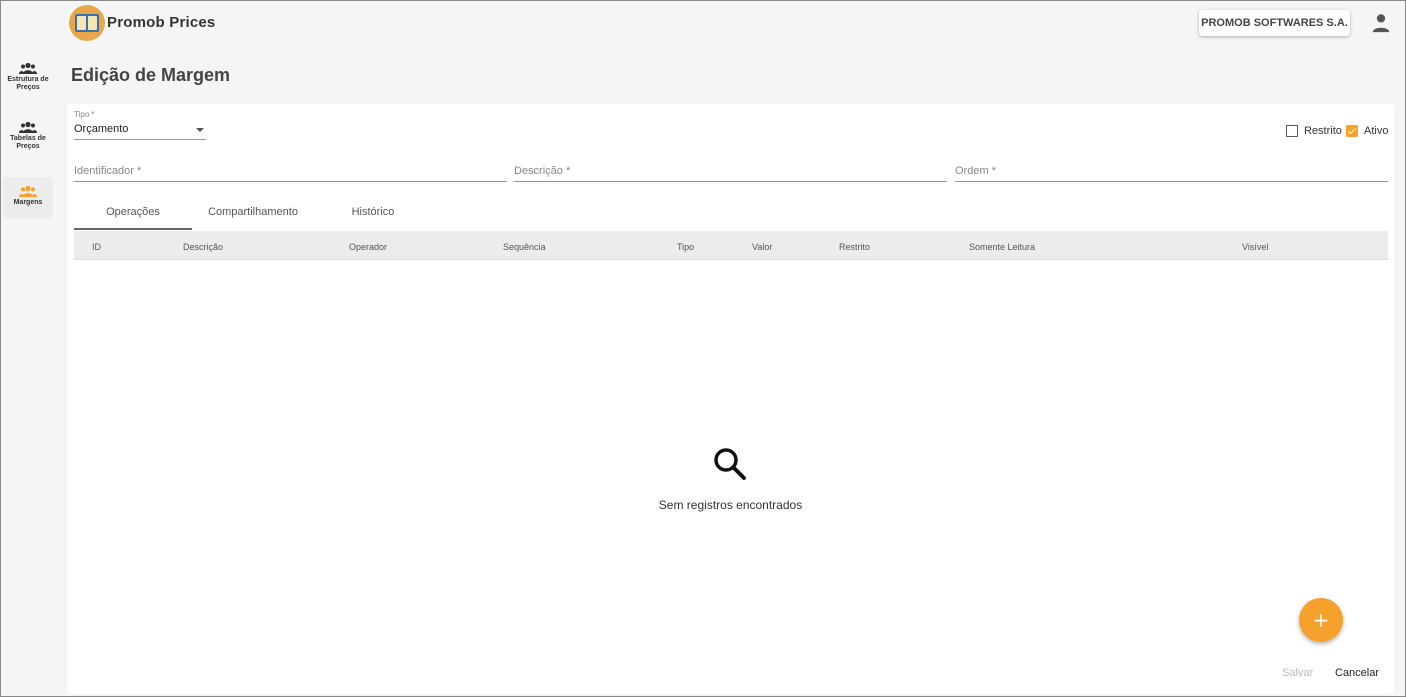 This screenshot has height=697, width=1406. Describe the element at coordinates (140, 139) in the screenshot. I see `tipo-underline` at that location.